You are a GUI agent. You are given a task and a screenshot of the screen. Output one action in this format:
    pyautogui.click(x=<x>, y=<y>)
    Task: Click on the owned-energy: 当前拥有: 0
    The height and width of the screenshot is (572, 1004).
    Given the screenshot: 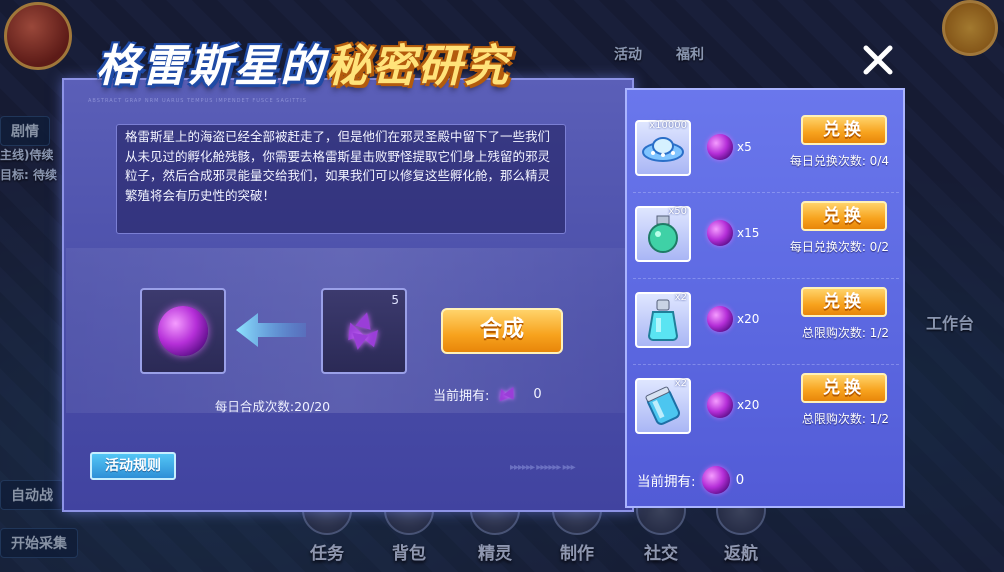 What is the action you would take?
    pyautogui.click(x=690, y=480)
    